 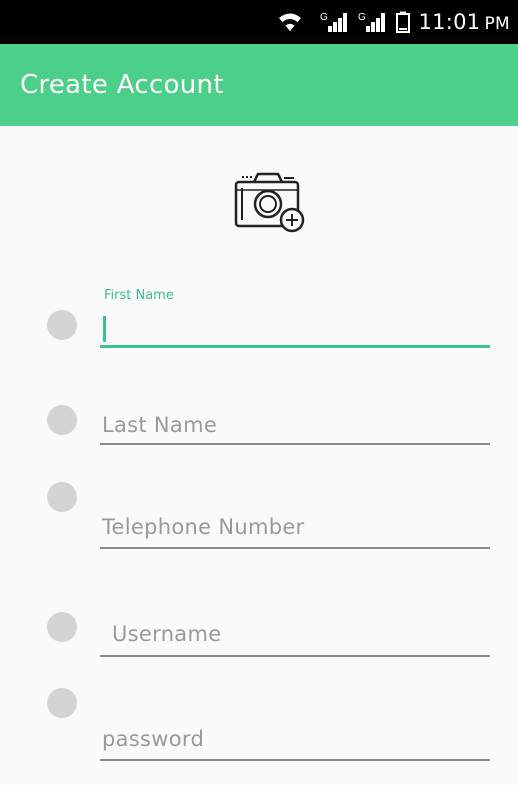 I want to click on telephone-field-icon, so click(x=62, y=497).